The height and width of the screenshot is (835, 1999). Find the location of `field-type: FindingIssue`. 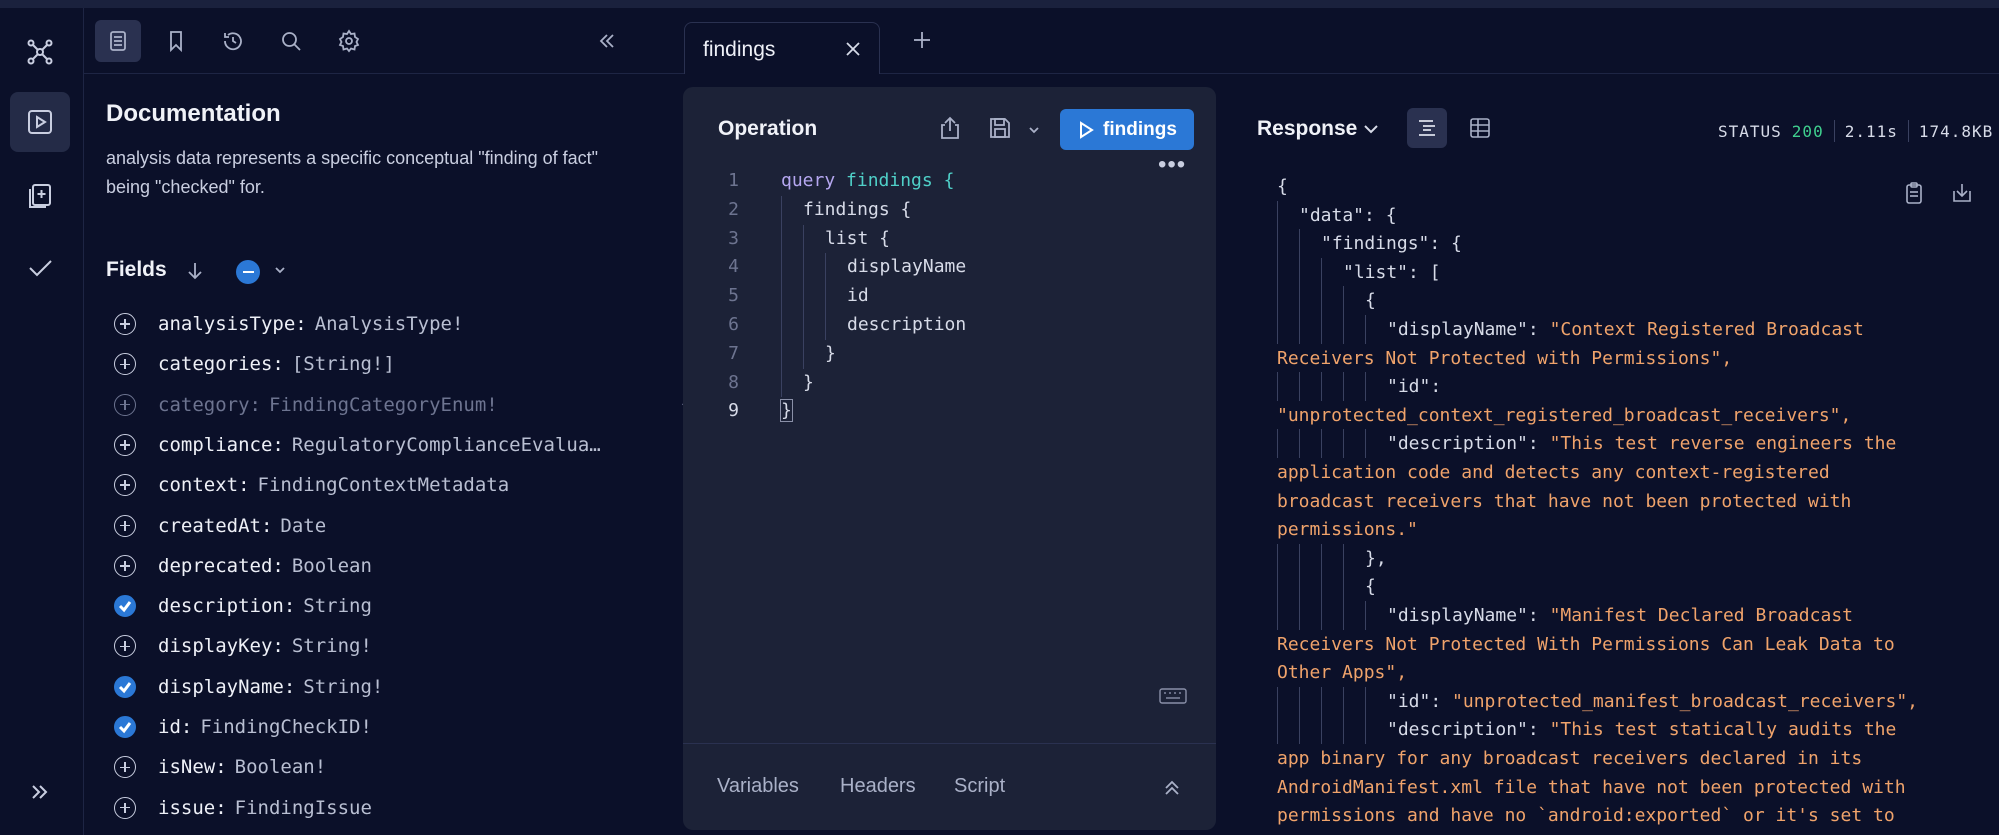

field-type: FindingIssue is located at coordinates (303, 808).